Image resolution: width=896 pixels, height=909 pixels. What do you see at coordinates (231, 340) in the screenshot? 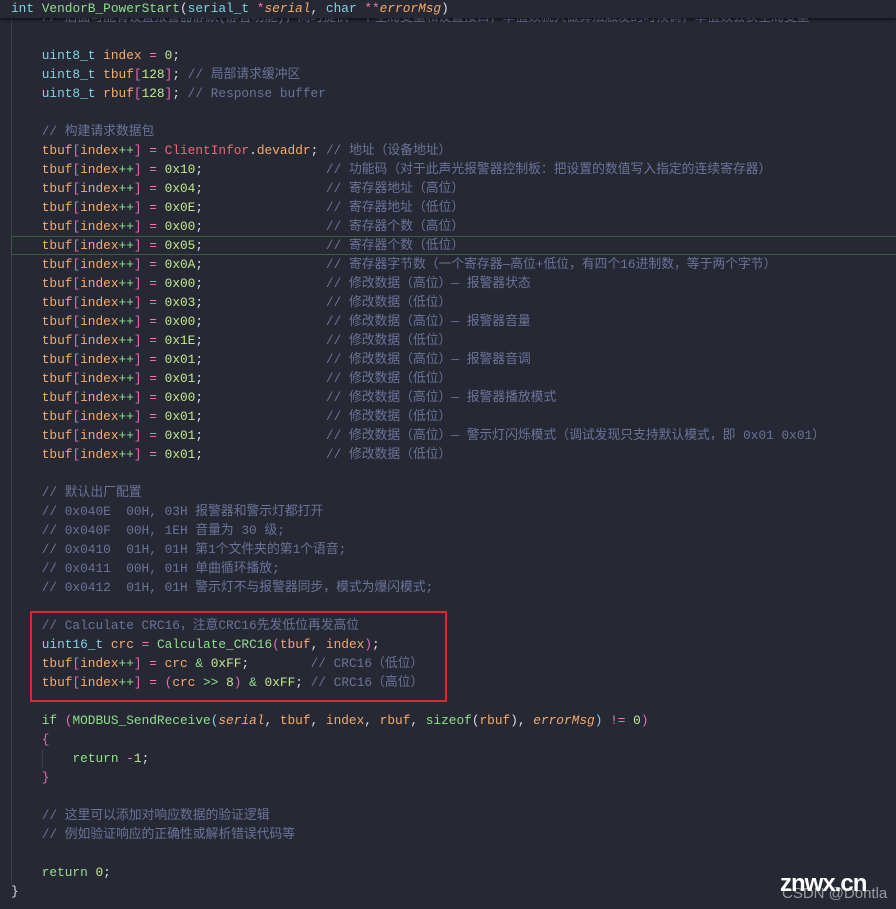
I see `code-line: tbuf[index++] = 0x1E; // 修改数据（低位）` at bounding box center [231, 340].